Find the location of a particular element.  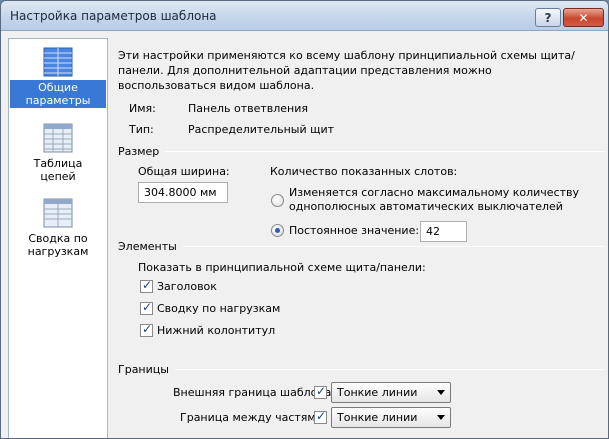

size-section-header: Размер is located at coordinates (361, 151).